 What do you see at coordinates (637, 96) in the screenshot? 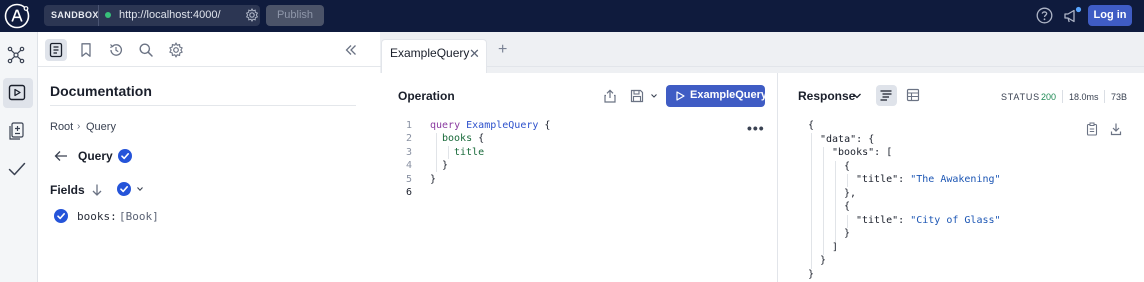
I see `save-icon` at bounding box center [637, 96].